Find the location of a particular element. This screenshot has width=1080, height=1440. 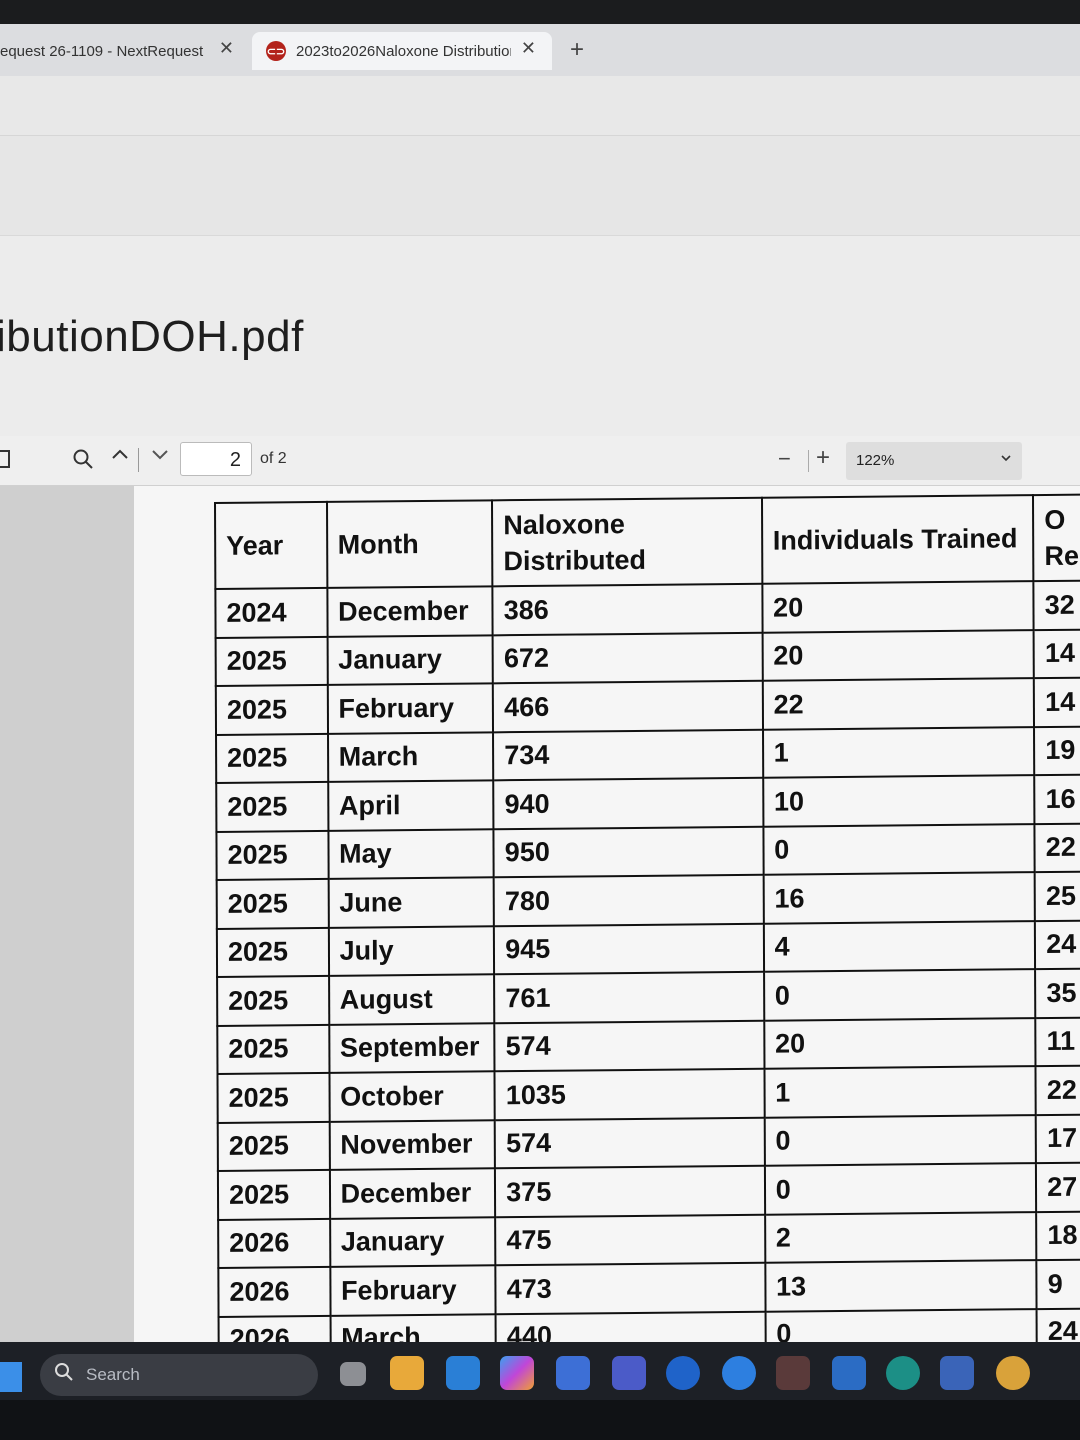

cell-naloxone-distributed: 945 is located at coordinates (629, 949).